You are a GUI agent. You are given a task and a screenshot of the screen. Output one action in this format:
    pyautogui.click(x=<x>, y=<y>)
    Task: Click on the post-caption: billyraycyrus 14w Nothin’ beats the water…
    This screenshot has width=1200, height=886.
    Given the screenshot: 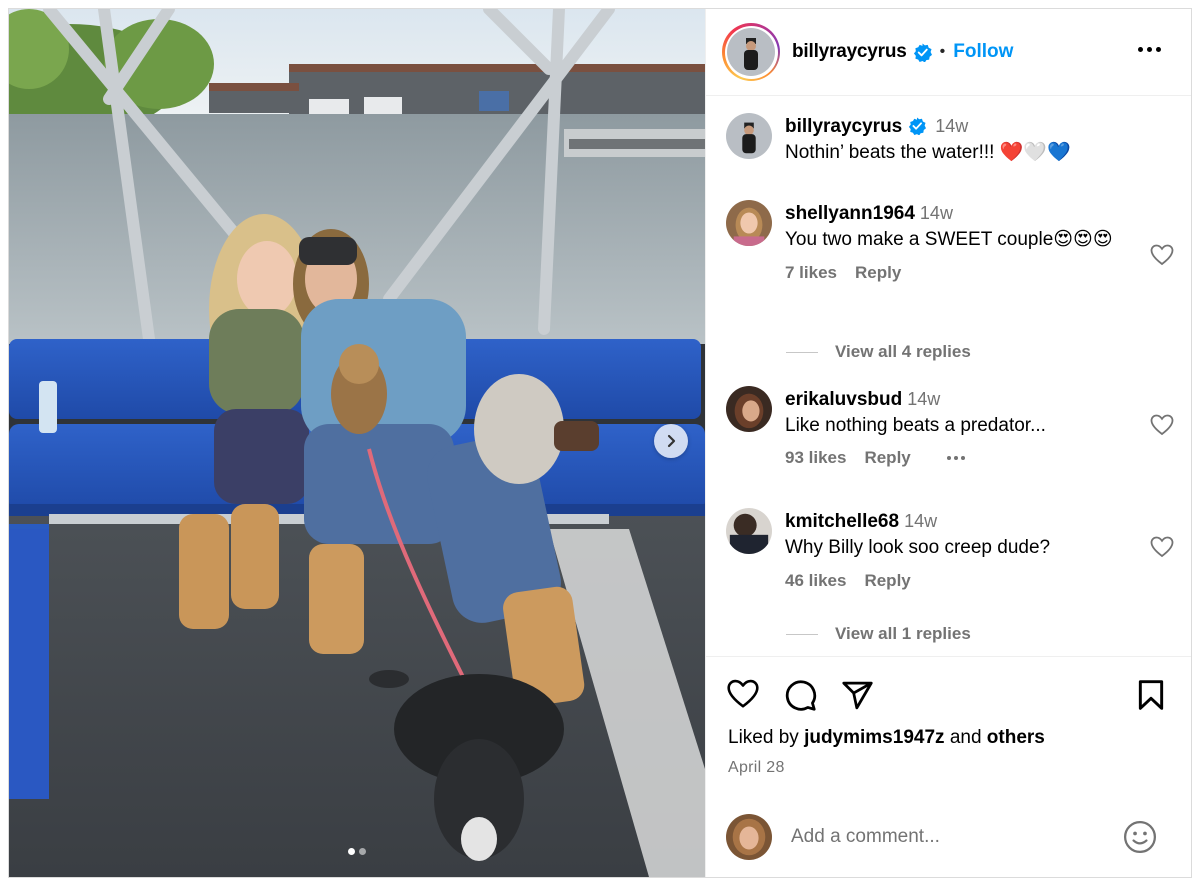 What is the action you would take?
    pyautogui.click(x=951, y=139)
    